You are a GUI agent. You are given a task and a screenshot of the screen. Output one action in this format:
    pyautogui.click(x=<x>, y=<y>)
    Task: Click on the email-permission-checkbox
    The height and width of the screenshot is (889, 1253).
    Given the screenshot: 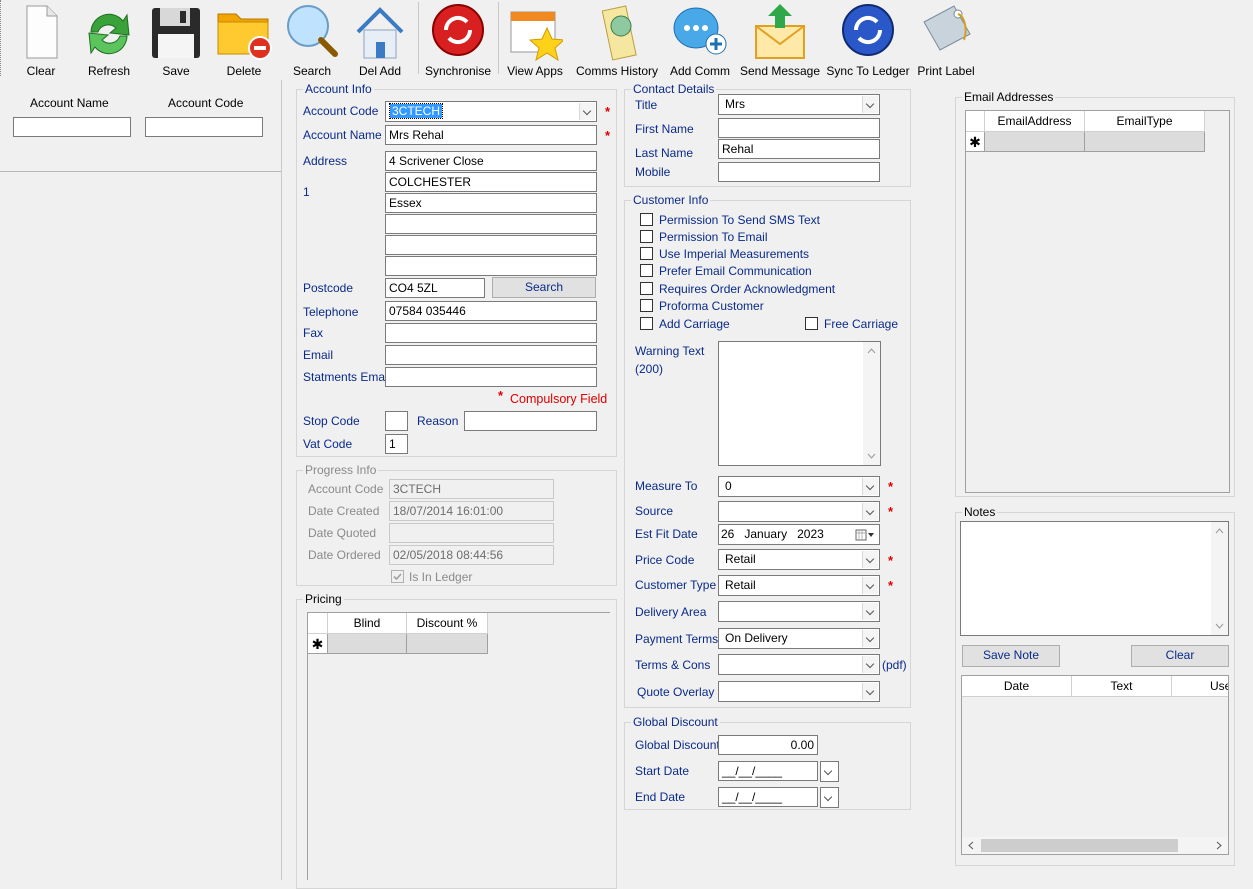 What is the action you would take?
    pyautogui.click(x=646, y=236)
    